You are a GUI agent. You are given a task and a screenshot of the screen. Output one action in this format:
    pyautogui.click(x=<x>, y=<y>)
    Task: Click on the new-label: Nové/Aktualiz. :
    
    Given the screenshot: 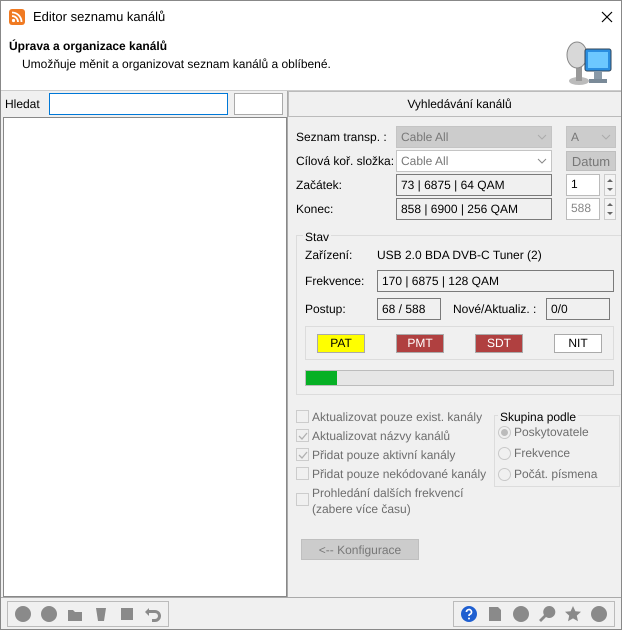 What is the action you would take?
    pyautogui.click(x=495, y=309)
    